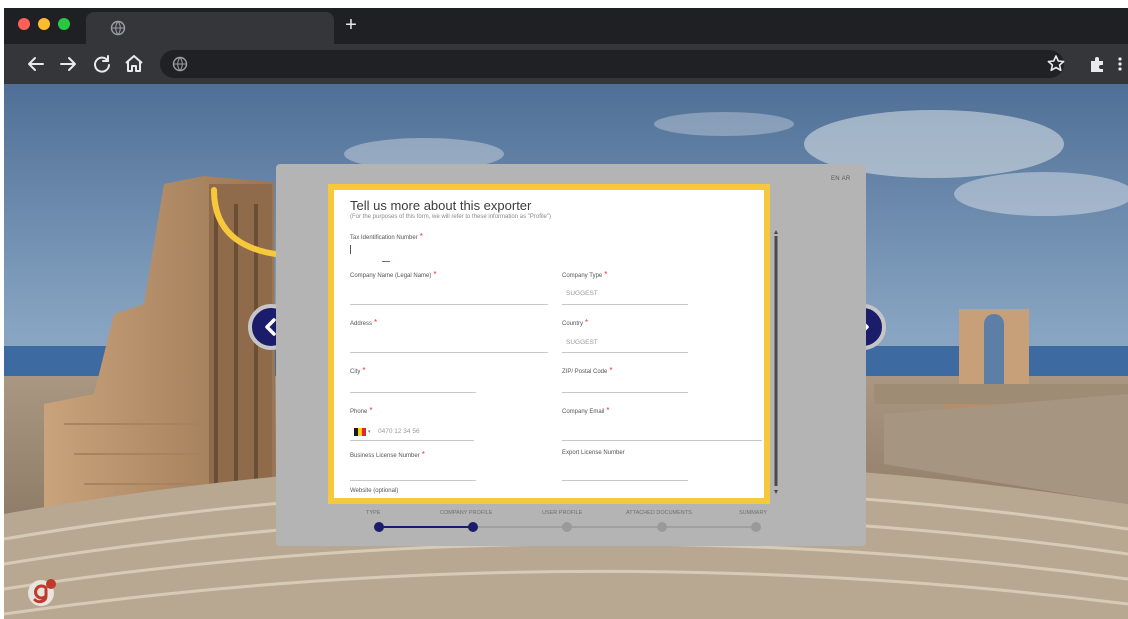 This screenshot has width=1128, height=619. What do you see at coordinates (616, 527) in the screenshot?
I see `step-connector-todo` at bounding box center [616, 527].